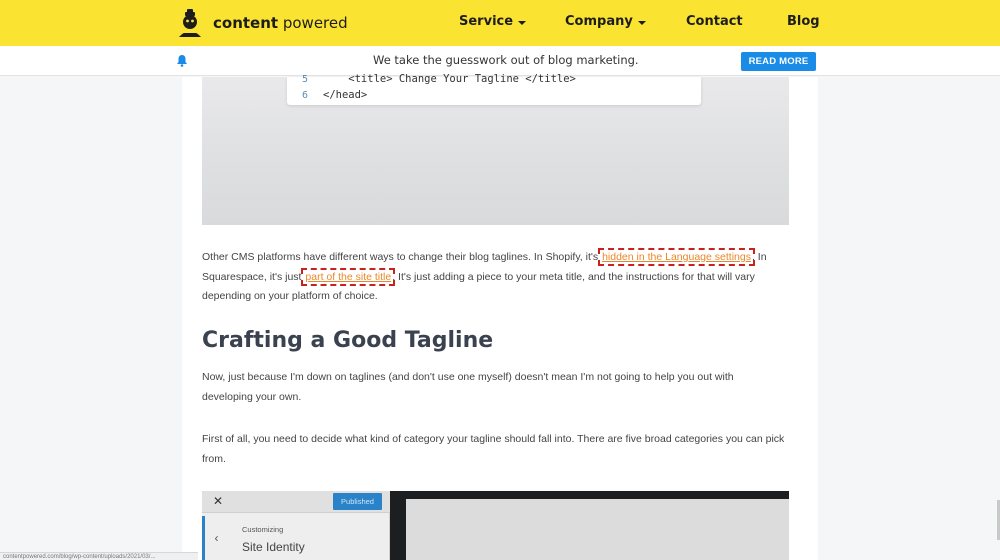 The height and width of the screenshot is (560, 1000). Describe the element at coordinates (214, 458) in the screenshot. I see `paragraph-text: from.` at that location.